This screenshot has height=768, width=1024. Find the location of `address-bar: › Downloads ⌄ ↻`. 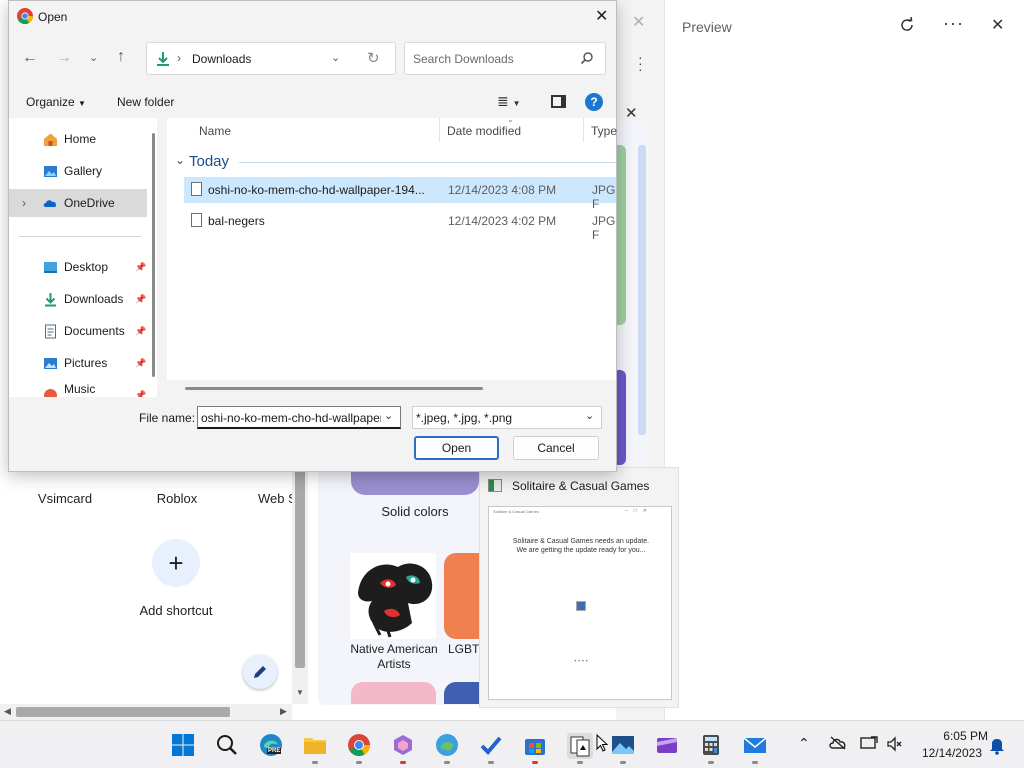

address-bar: › Downloads ⌄ ↻ is located at coordinates (271, 58).